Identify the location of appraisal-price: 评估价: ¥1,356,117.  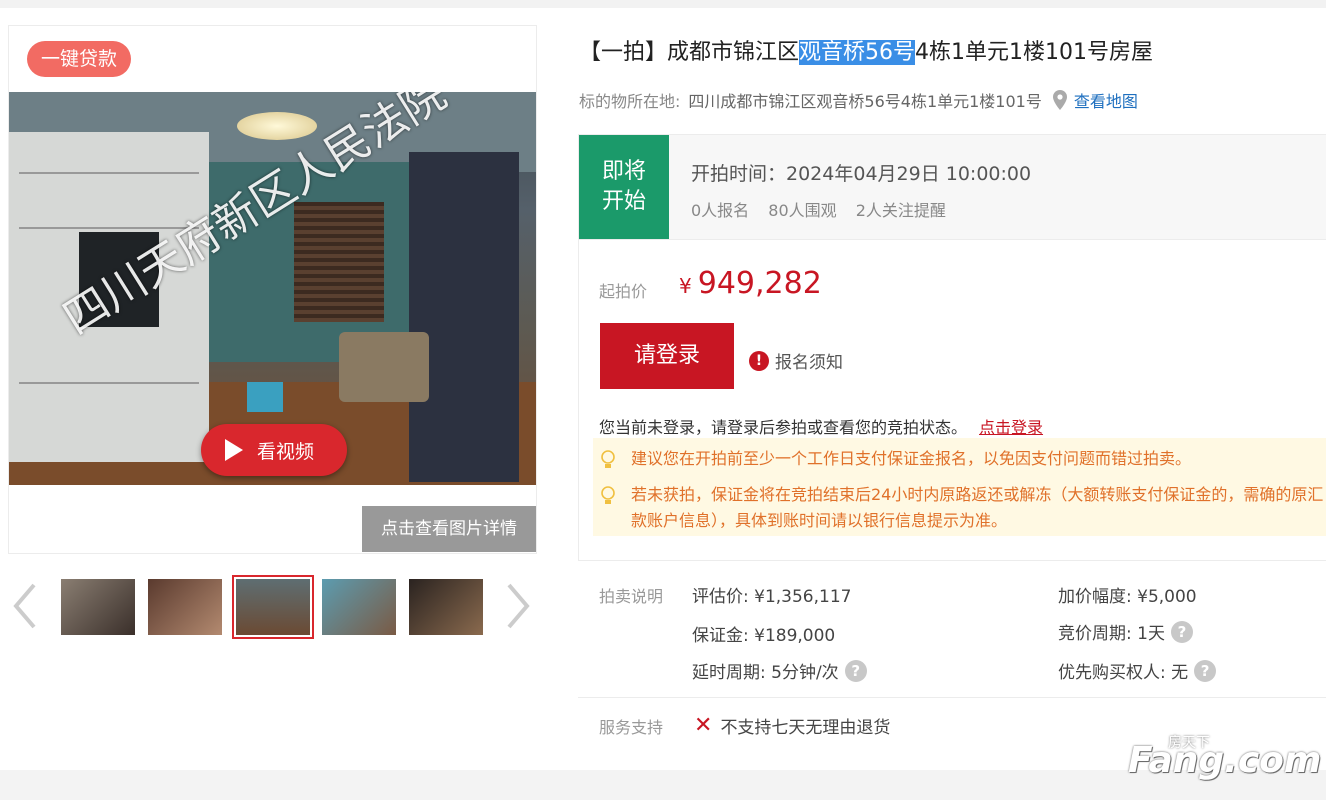
(771, 594).